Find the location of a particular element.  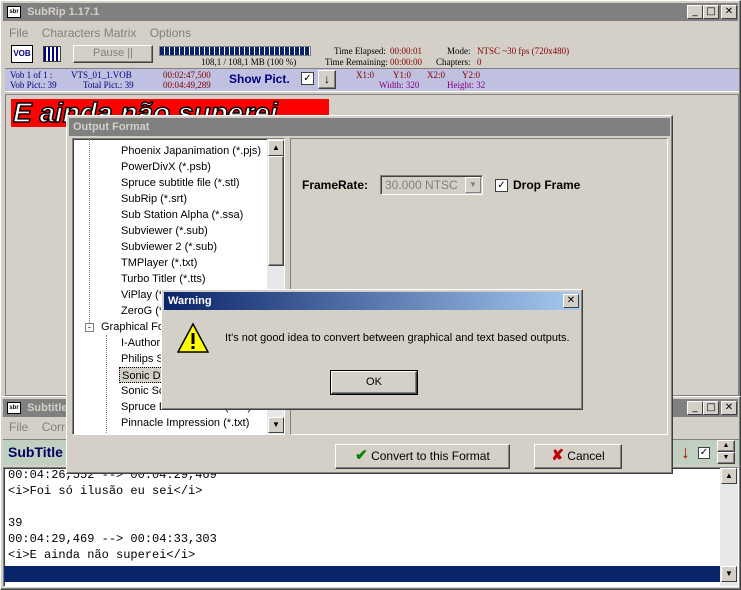

menu-options: Options is located at coordinates (170, 33).